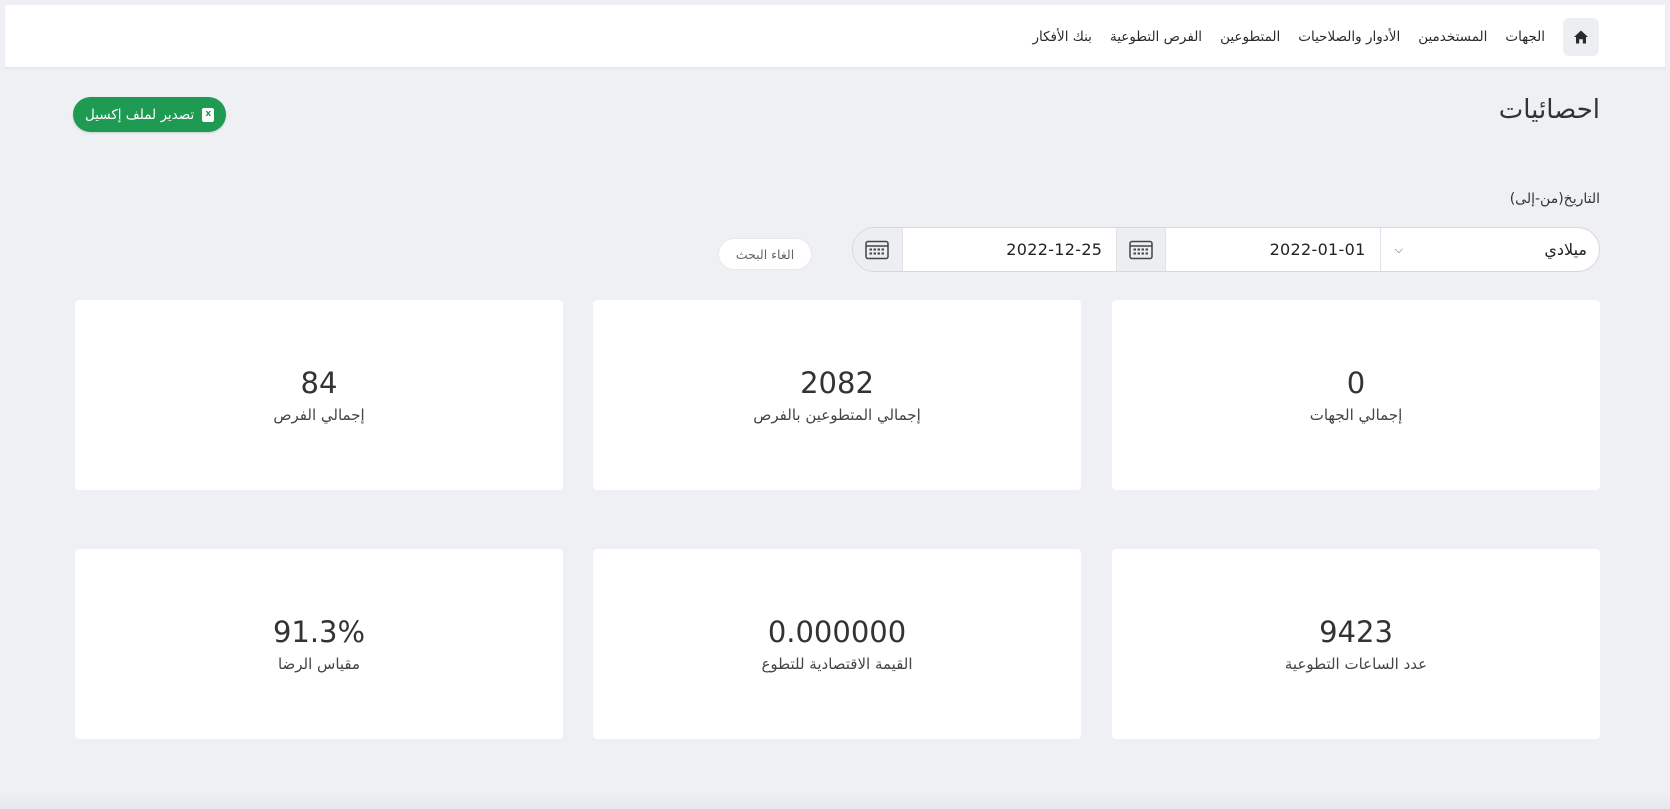  What do you see at coordinates (1250, 37) in the screenshot?
I see `nav-item-volunteers: المتطوعين` at bounding box center [1250, 37].